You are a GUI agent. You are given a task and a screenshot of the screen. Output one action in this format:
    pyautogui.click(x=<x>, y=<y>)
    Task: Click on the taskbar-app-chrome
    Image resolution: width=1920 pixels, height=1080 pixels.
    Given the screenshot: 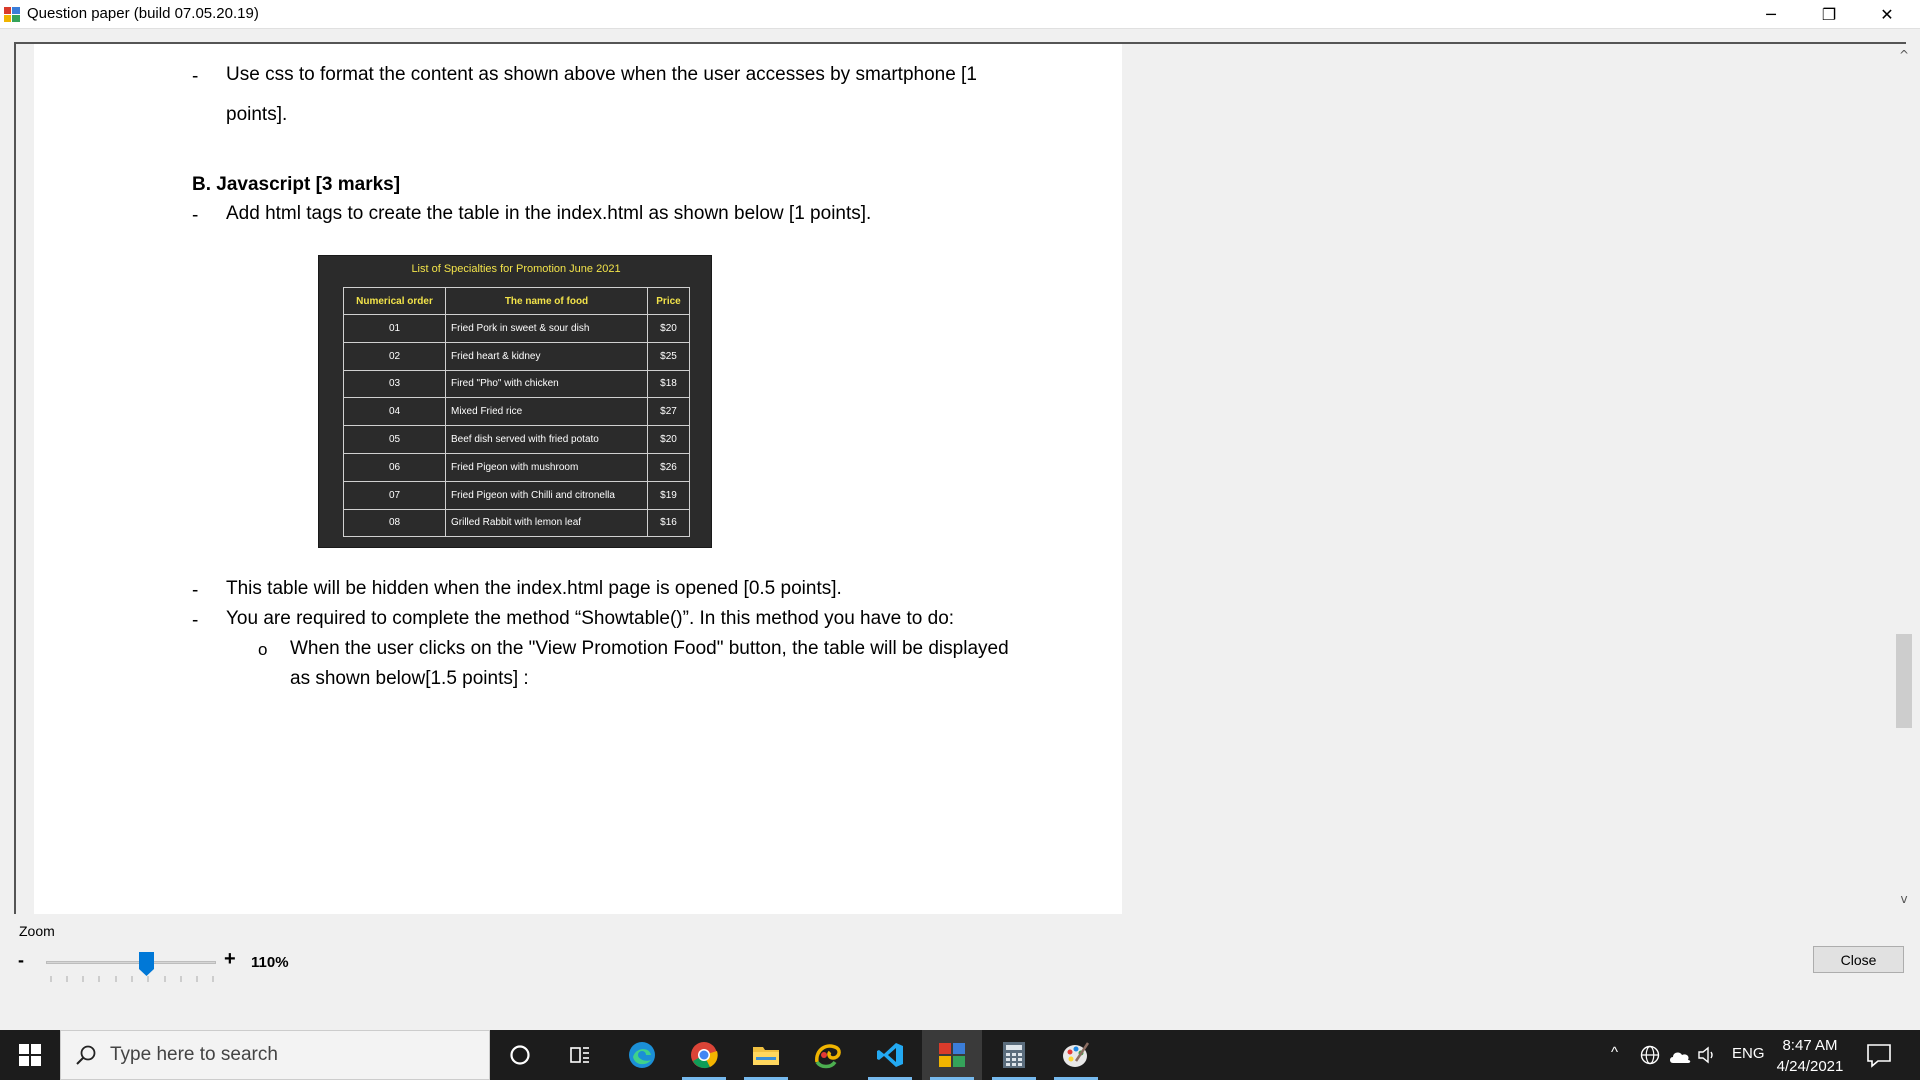 What is the action you would take?
    pyautogui.click(x=704, y=1055)
    